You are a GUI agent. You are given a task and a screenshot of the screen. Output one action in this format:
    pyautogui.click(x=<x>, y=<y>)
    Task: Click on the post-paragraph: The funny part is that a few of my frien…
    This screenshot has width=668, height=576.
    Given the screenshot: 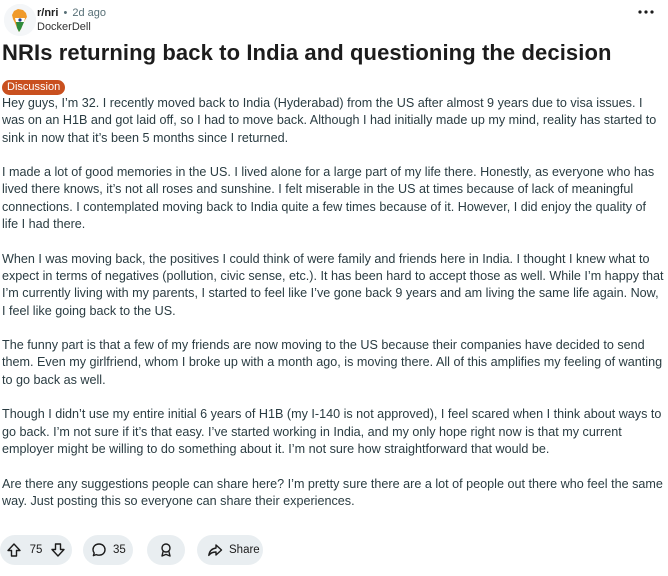 What is the action you would take?
    pyautogui.click(x=332, y=362)
    